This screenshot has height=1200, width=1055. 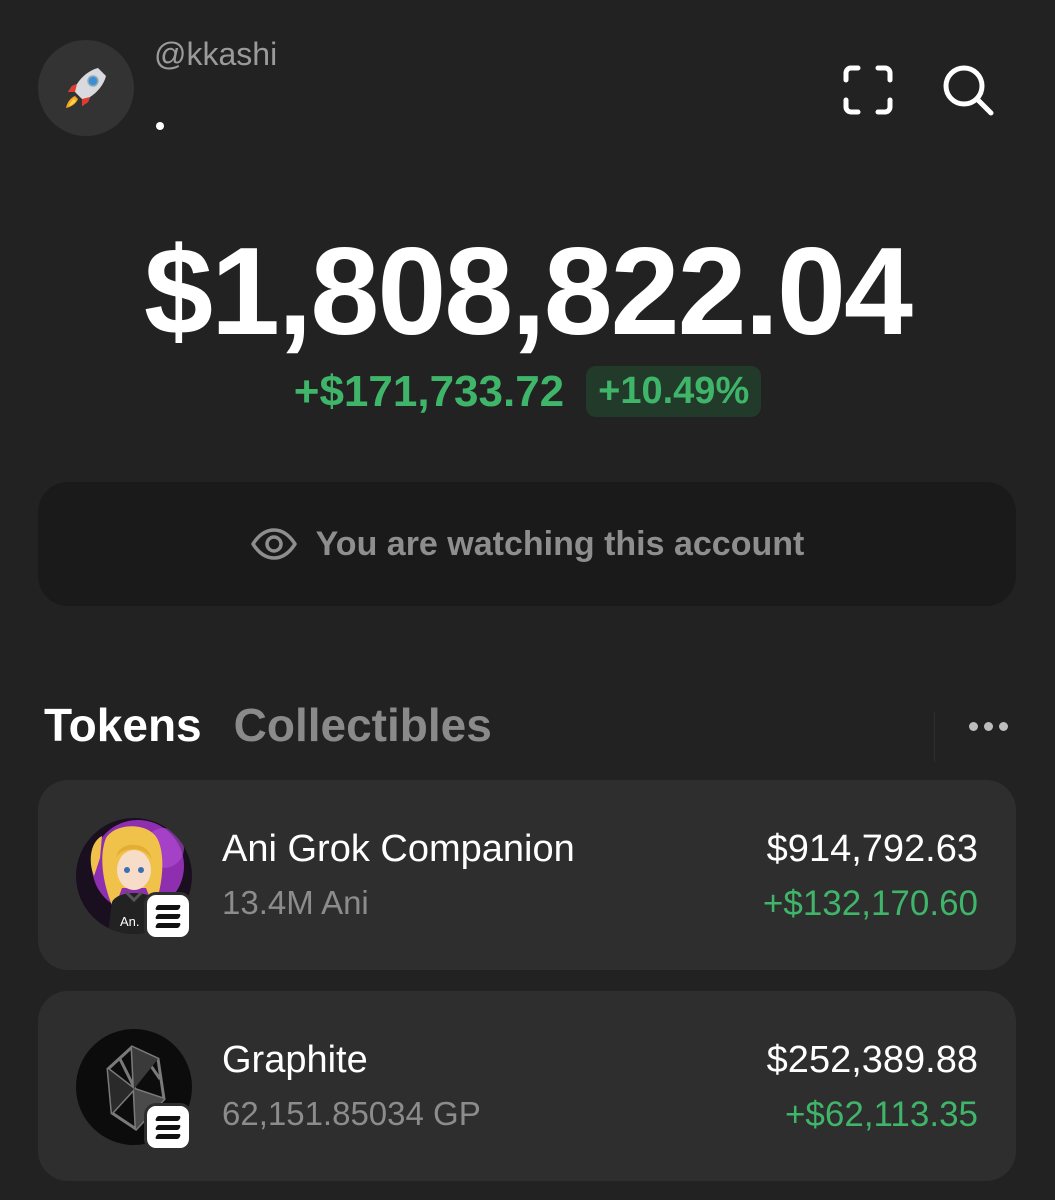 What do you see at coordinates (295, 902) in the screenshot?
I see `token-quantity: 13.4M Ani` at bounding box center [295, 902].